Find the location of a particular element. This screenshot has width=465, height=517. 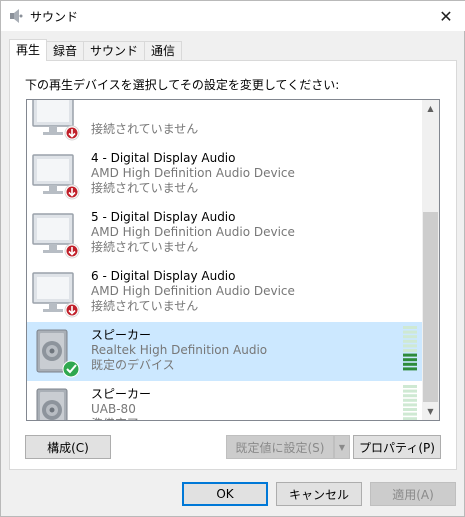

device-status: 準備完了 is located at coordinates (121, 418).